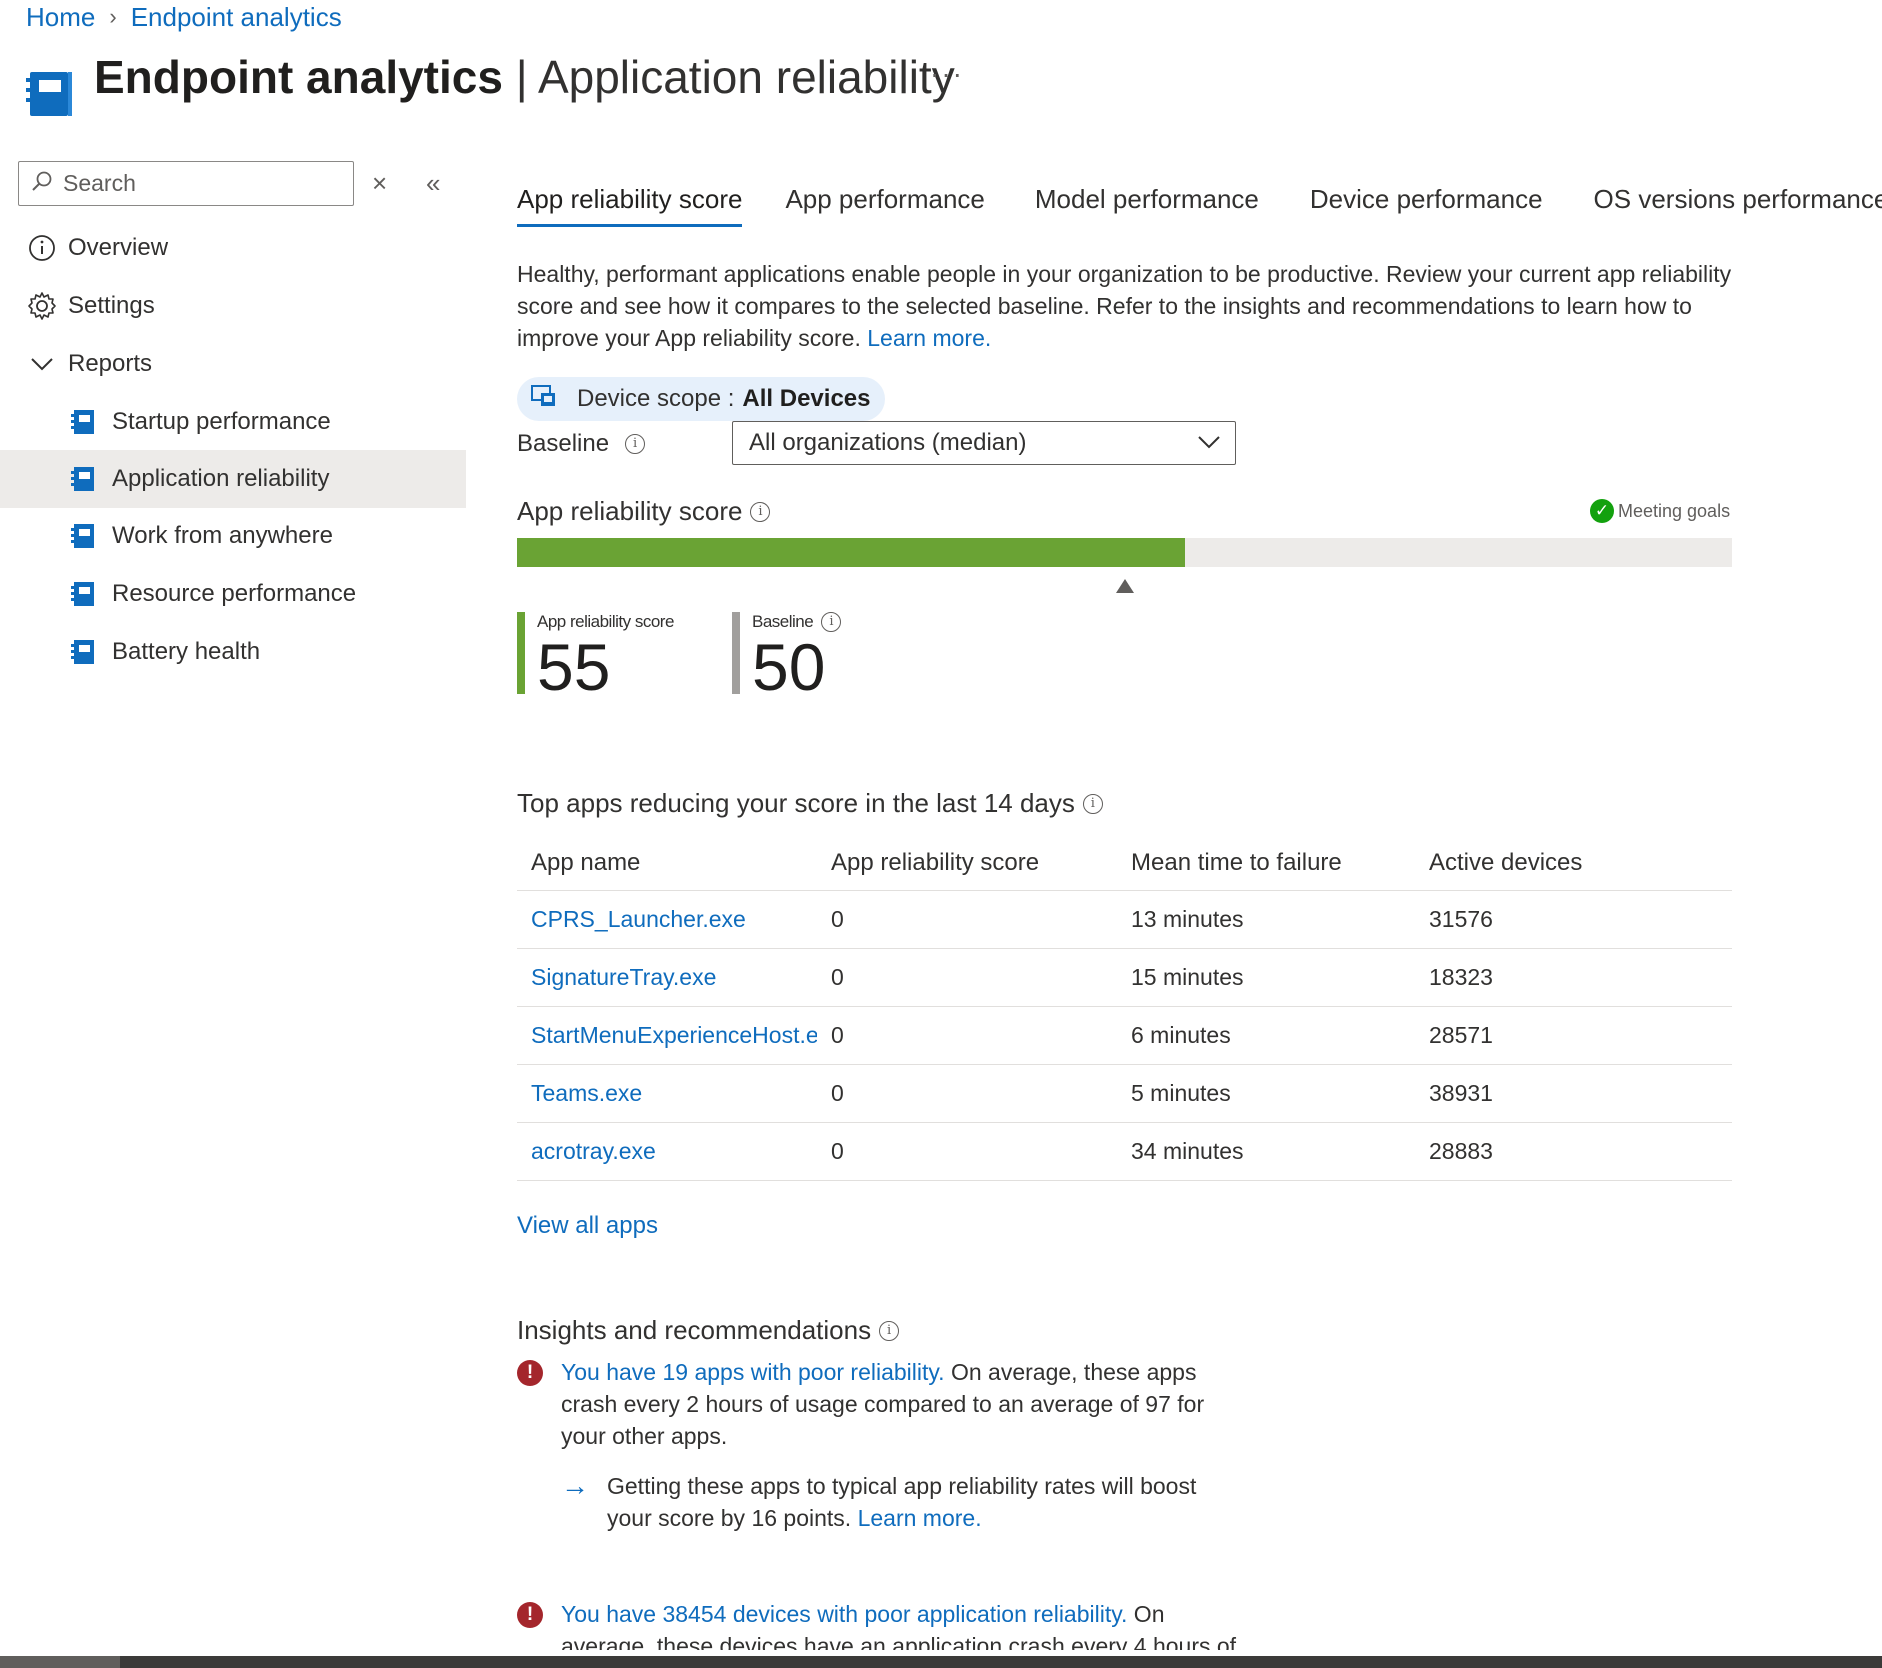  I want to click on table-row: Teams.exe 0 5 minutes 38931, so click(1124, 1094).